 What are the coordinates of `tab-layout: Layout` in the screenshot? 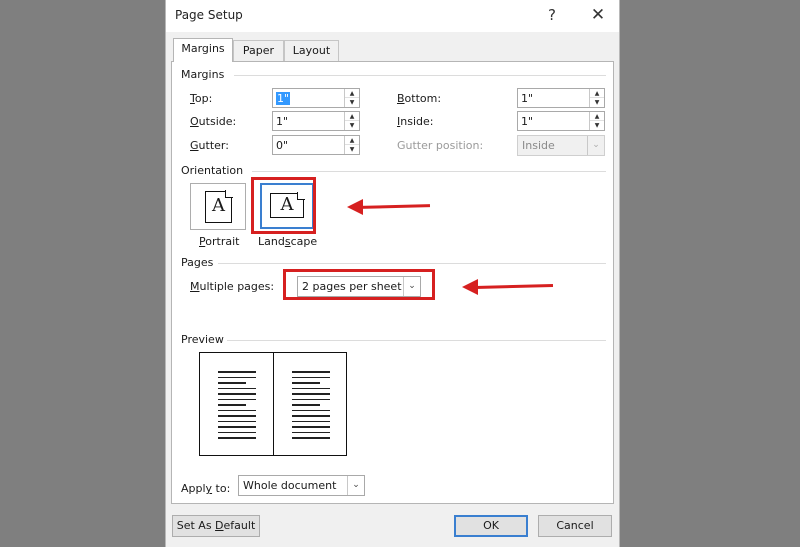 It's located at (311, 50).